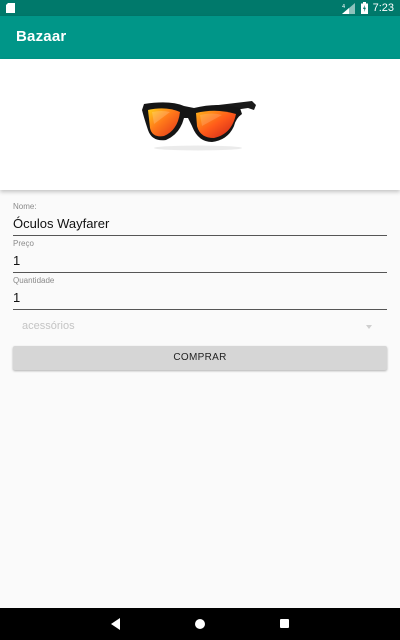 This screenshot has height=640, width=400. What do you see at coordinates (200, 8) in the screenshot?
I see `status-bar: 4 7:23` at bounding box center [200, 8].